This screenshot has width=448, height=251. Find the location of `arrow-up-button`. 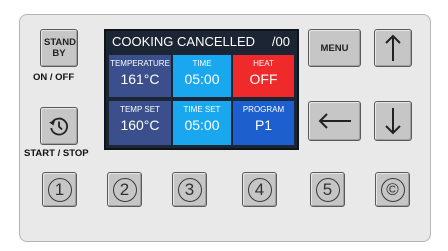

arrow-up-button is located at coordinates (393, 48).